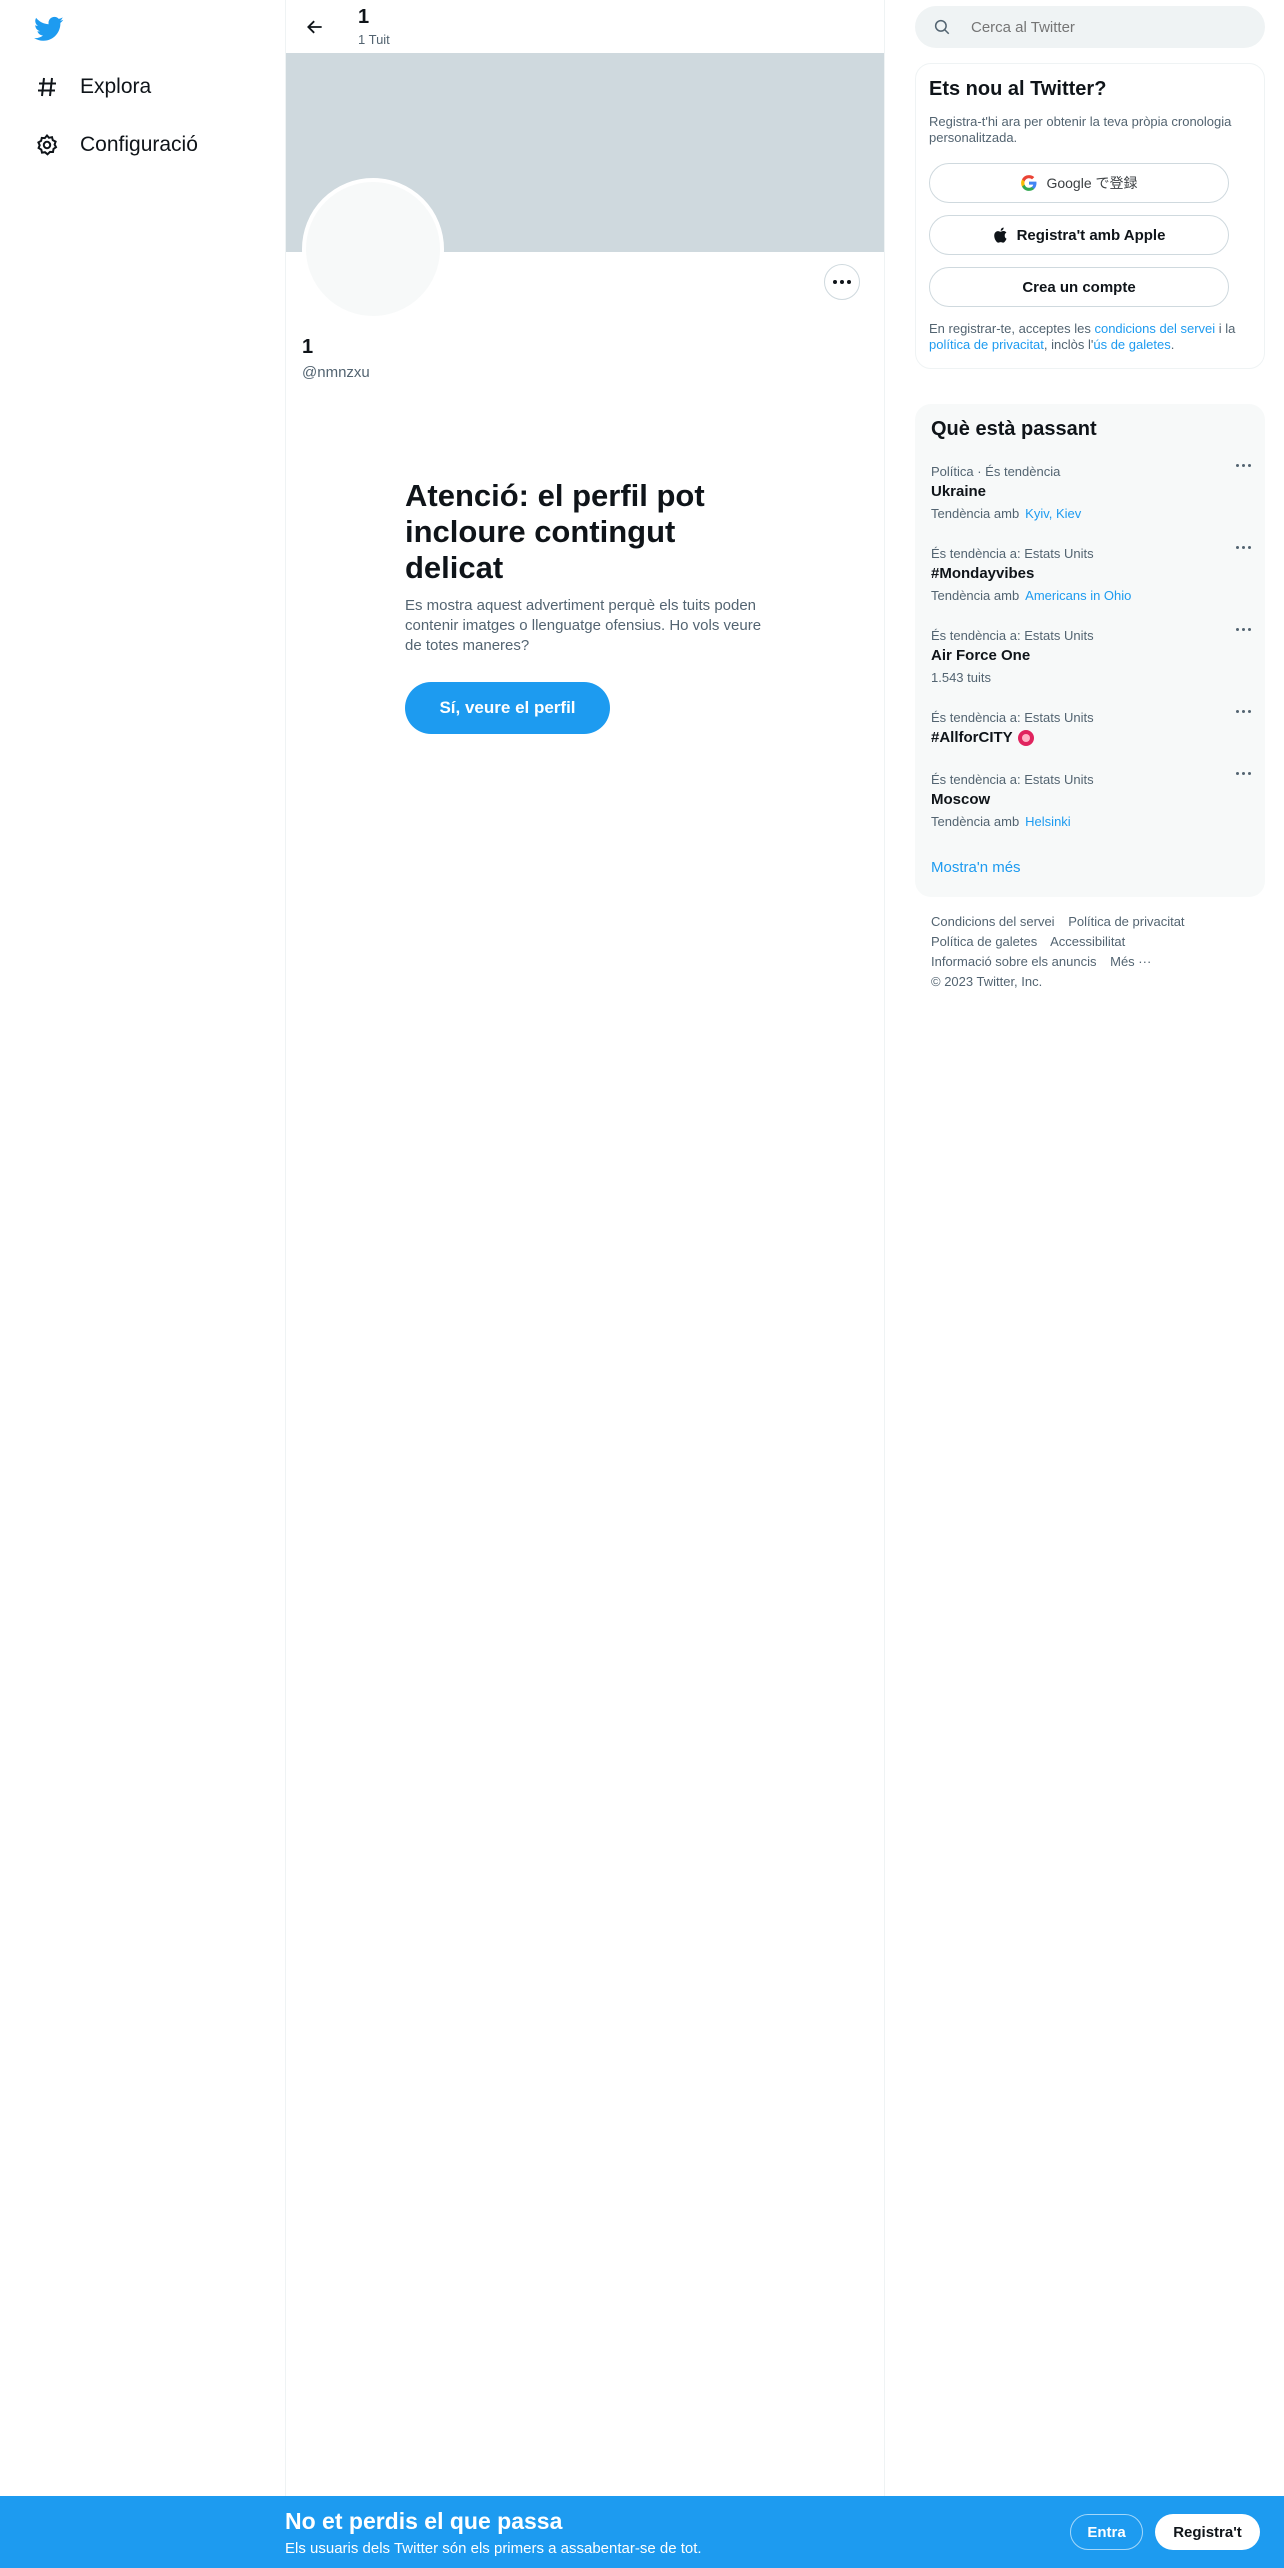  I want to click on create-account-button: Crea un compte, so click(1079, 287).